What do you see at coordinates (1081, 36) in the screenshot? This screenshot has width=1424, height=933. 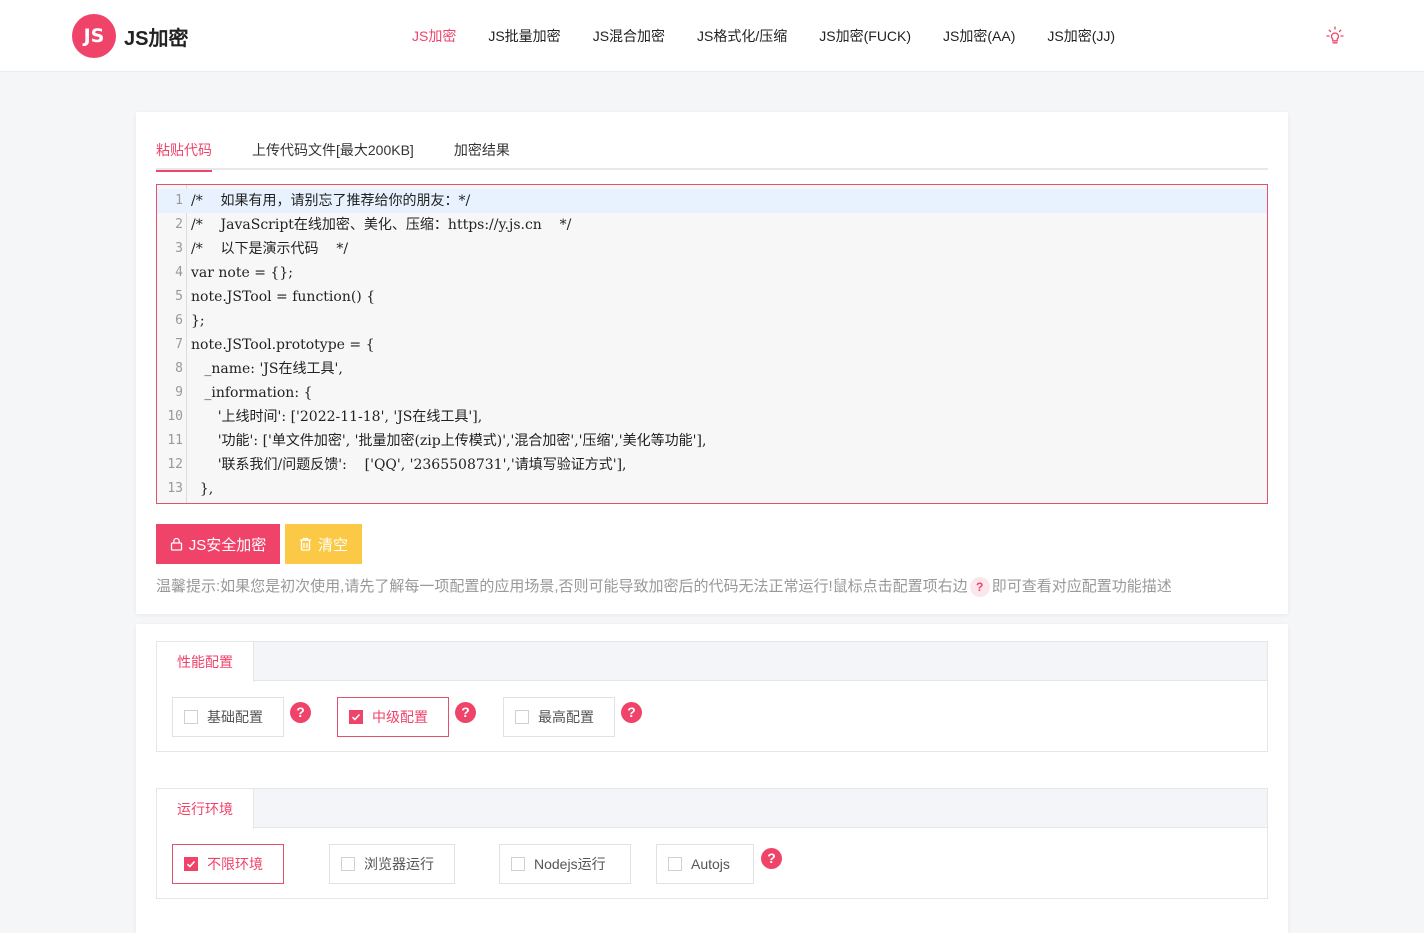 I see `nav-js-encrypt-jj: JS加密(JJ)` at bounding box center [1081, 36].